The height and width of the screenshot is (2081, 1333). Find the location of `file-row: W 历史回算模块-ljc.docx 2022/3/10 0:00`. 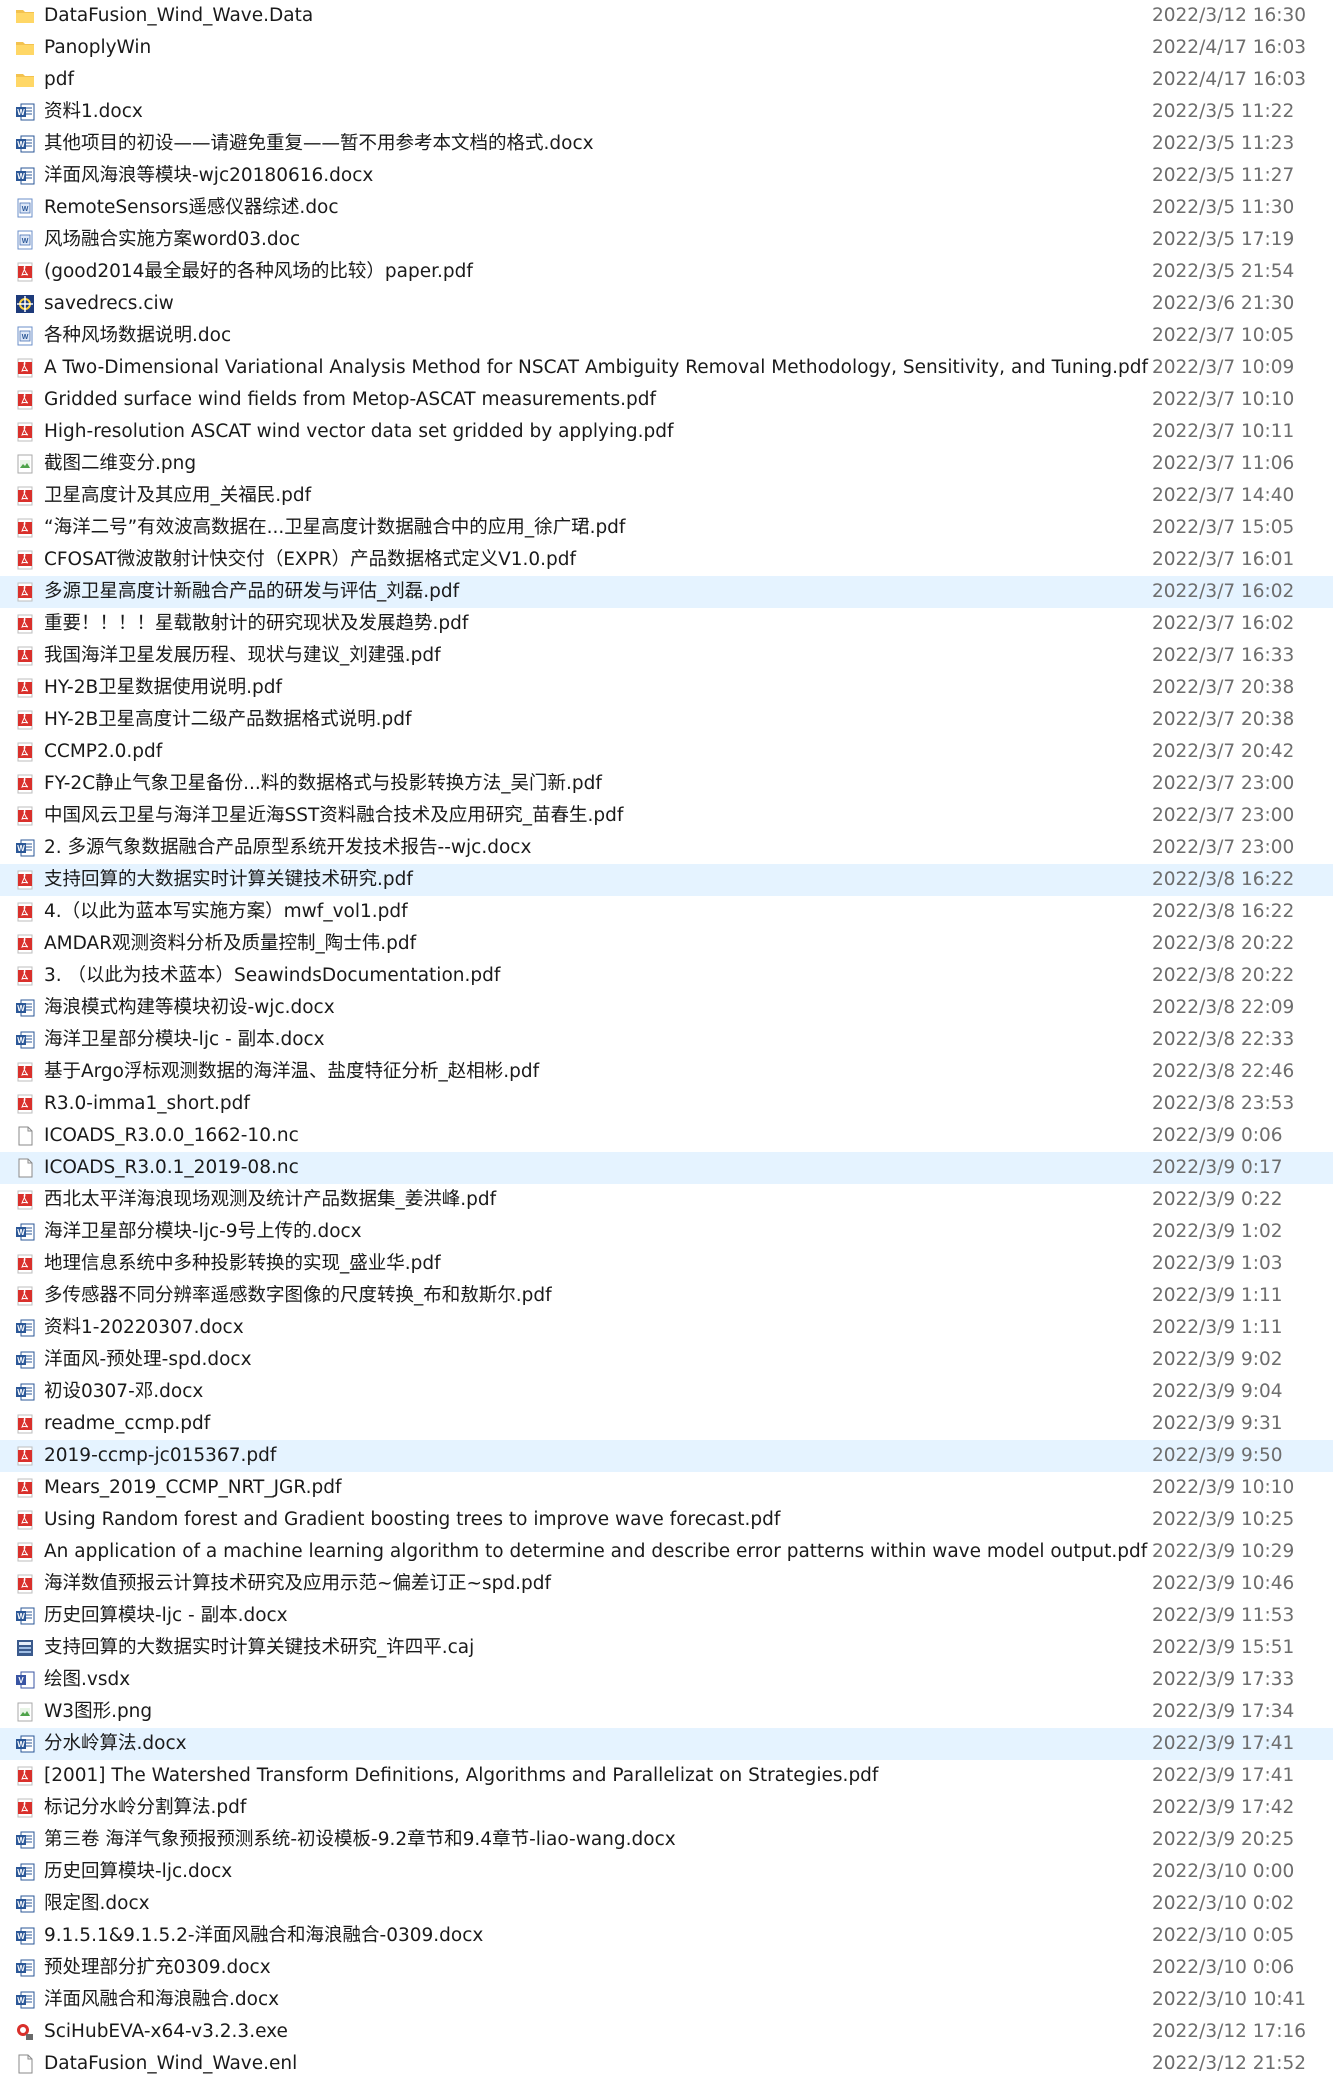

file-row: W 历史回算模块-ljc.docx 2022/3/10 0:00 is located at coordinates (666, 1872).